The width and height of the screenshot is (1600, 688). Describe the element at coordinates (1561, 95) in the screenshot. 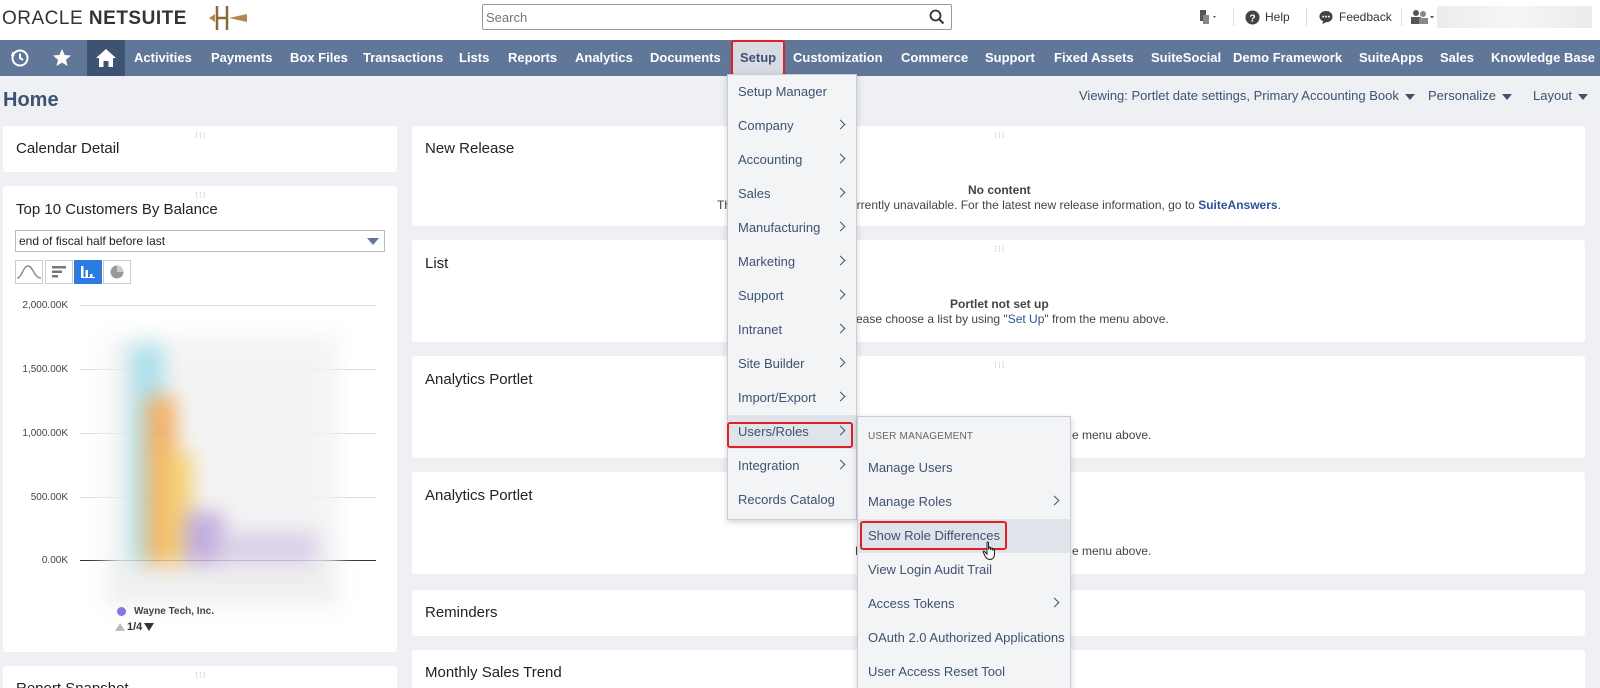

I see `layout-dropdown: Layout` at that location.